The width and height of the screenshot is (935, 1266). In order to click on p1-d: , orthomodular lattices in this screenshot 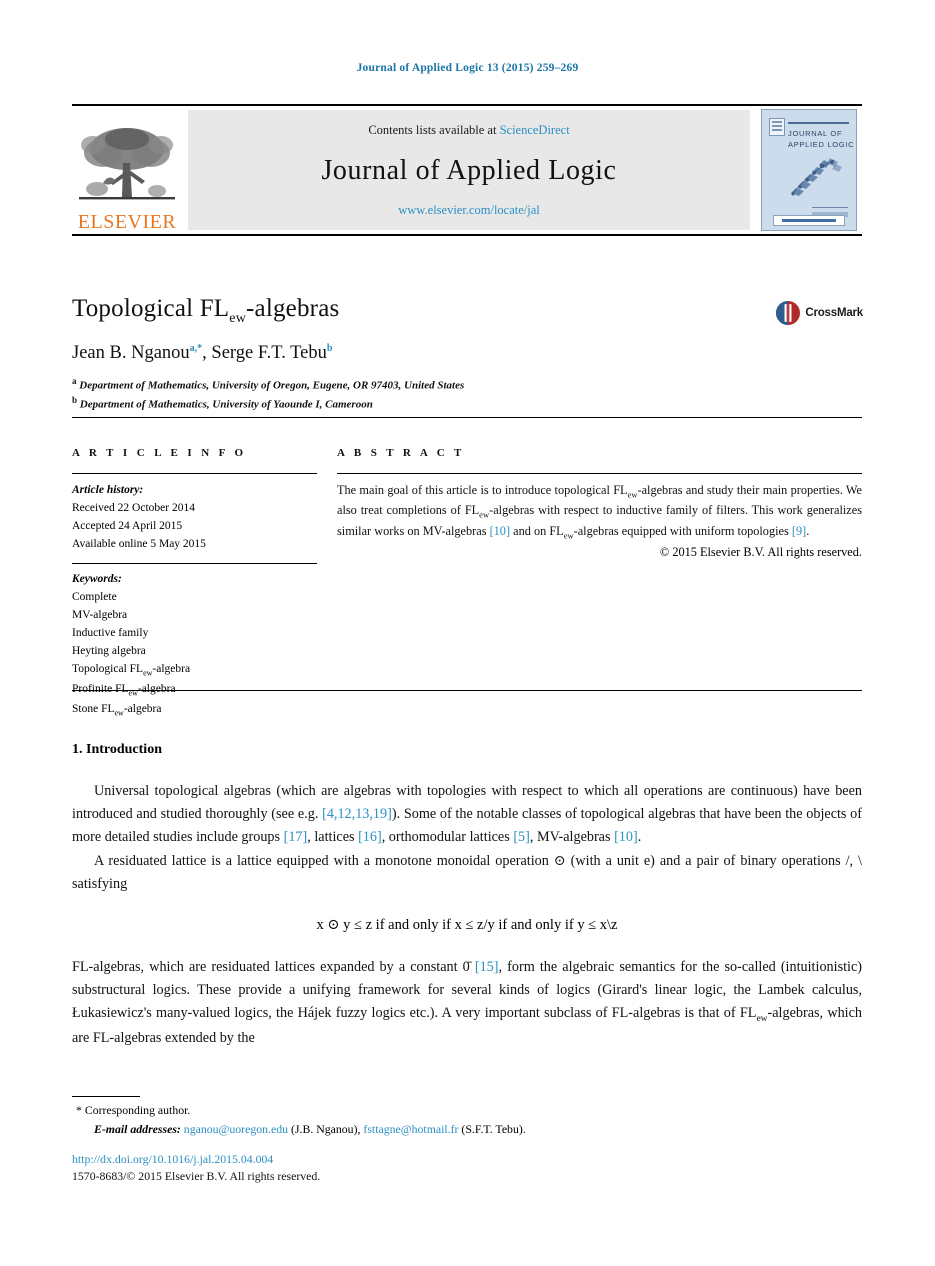, I will do `click(447, 837)`.